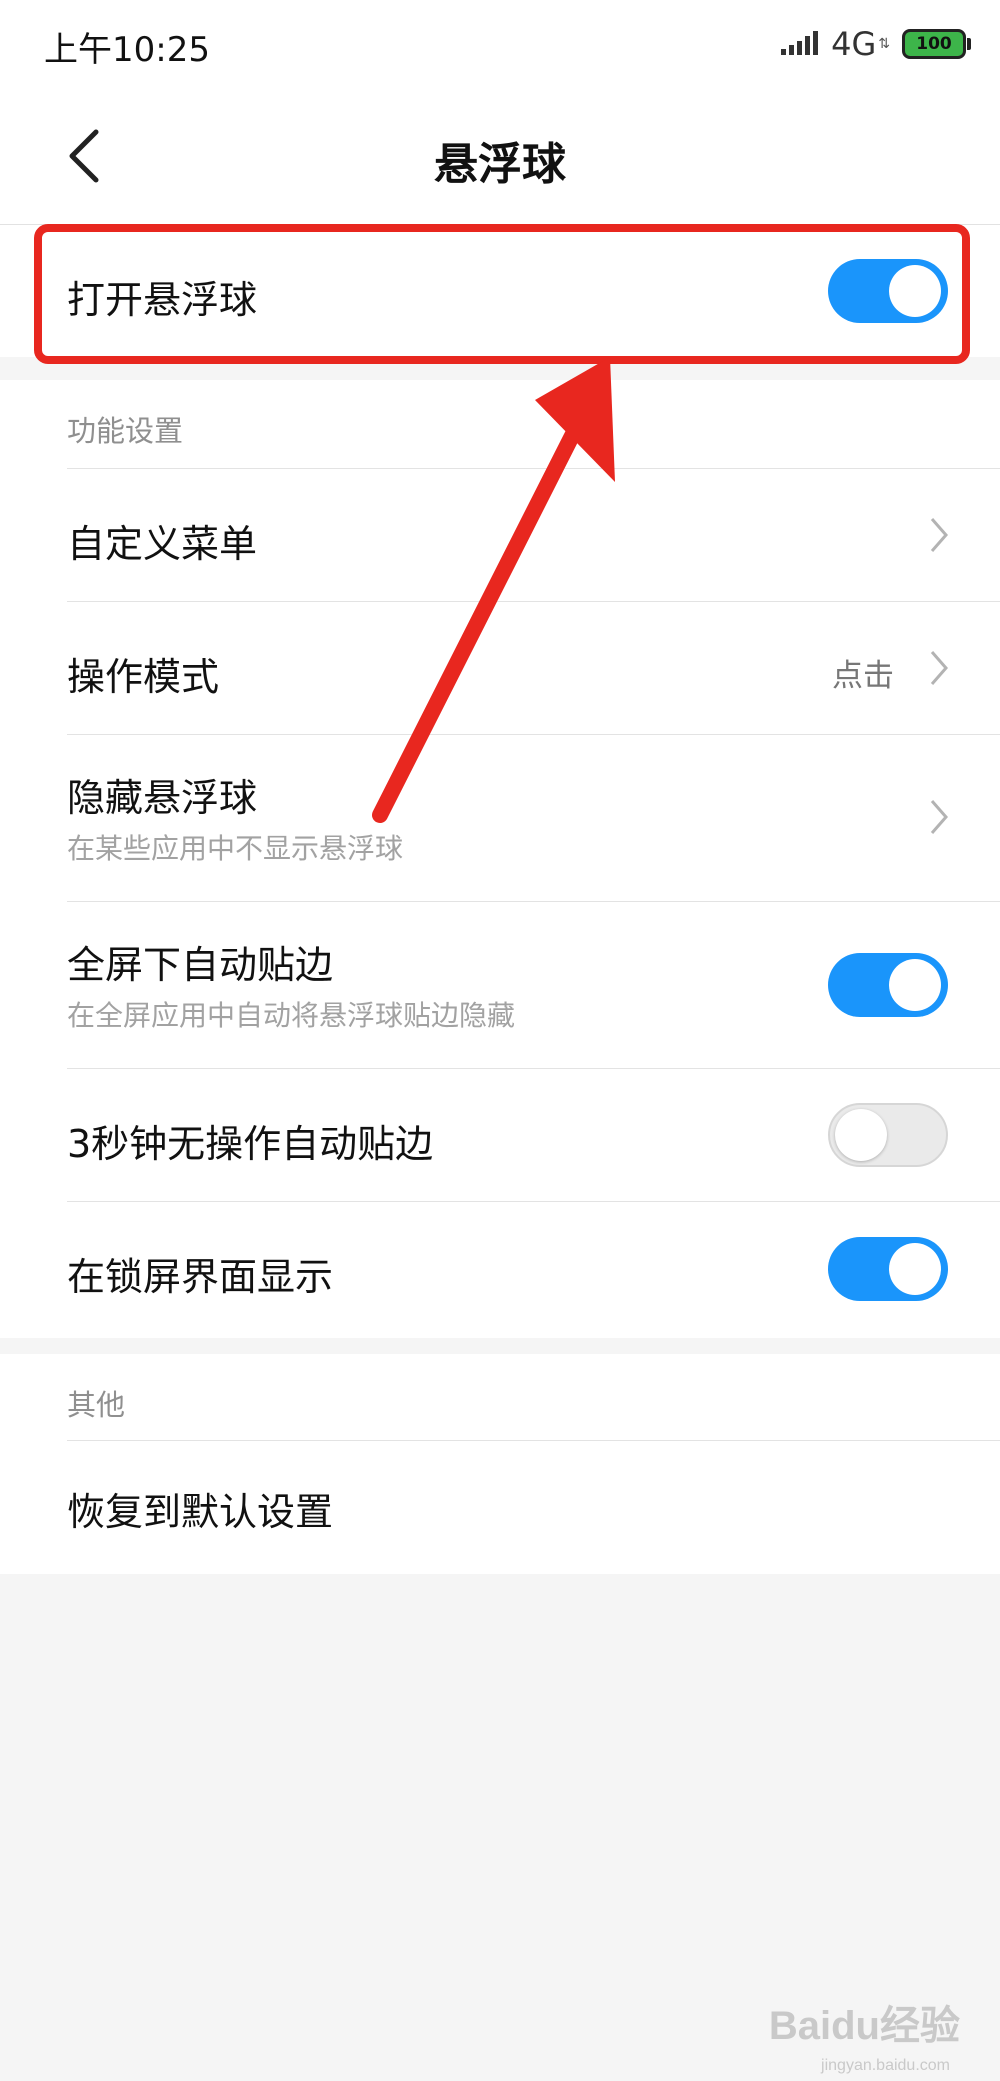 The image size is (1000, 2081). What do you see at coordinates (500, 1135) in the screenshot?
I see `idle-auto-edge-row: 3秒钟无操作自动贴边` at bounding box center [500, 1135].